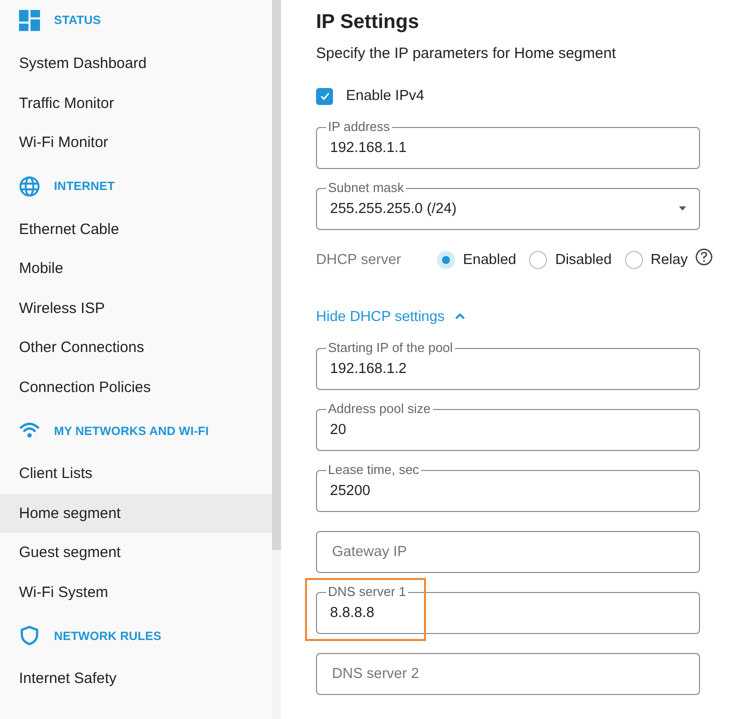  Describe the element at coordinates (131, 431) in the screenshot. I see `section-heading: MY NETWORKS AND WI-FI` at that location.